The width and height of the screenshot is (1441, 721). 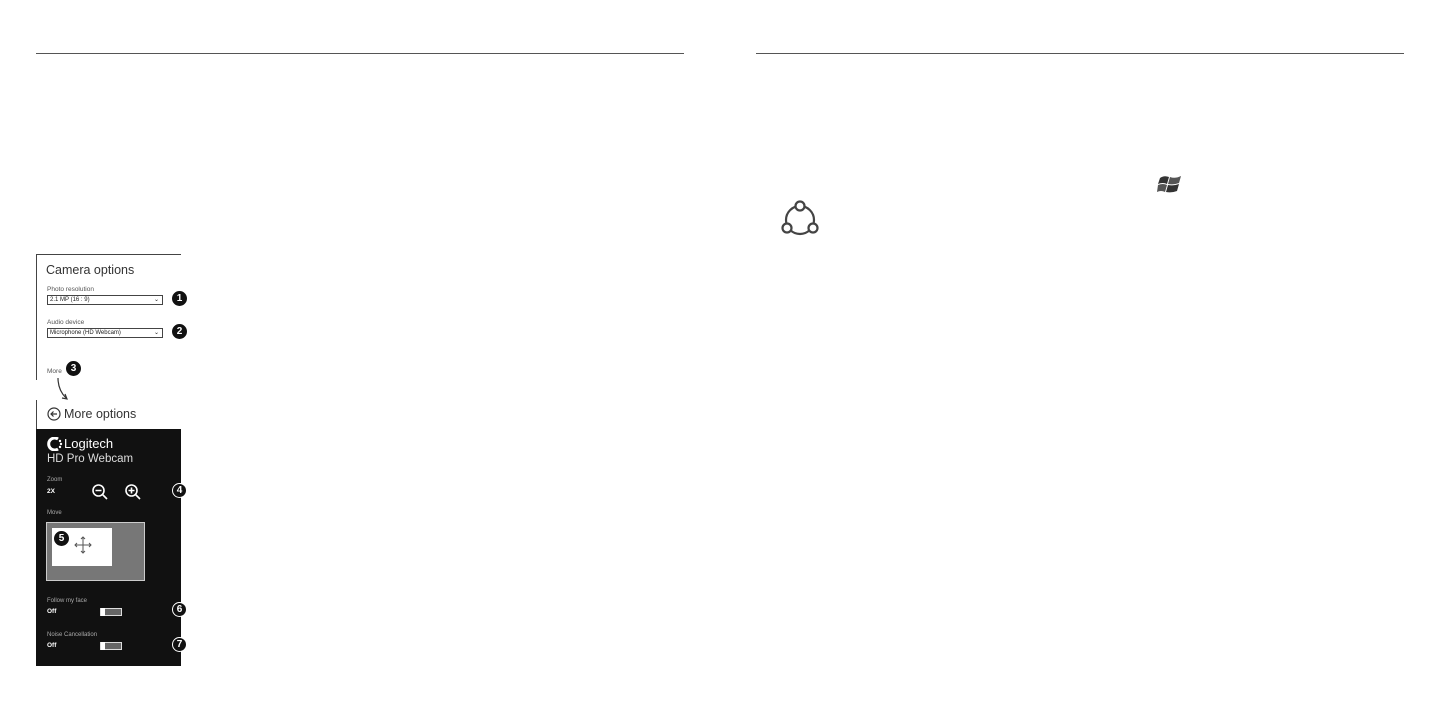 What do you see at coordinates (72, 635) in the screenshot?
I see `noise-cancellation-label: Noise Cancellation` at bounding box center [72, 635].